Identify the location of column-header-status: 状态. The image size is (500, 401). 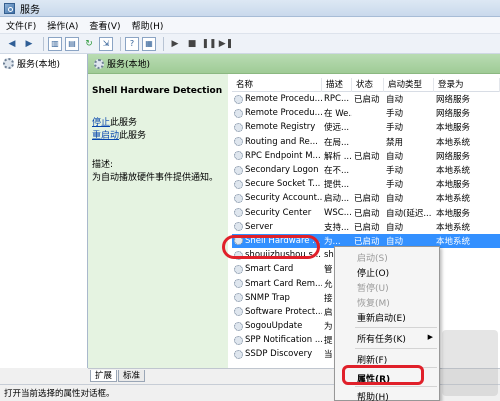
(368, 84).